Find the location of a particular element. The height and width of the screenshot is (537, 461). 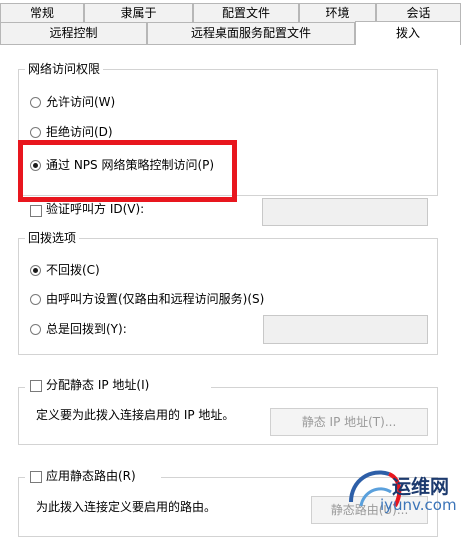

verify-caller-id-checkbox is located at coordinates (36, 211).